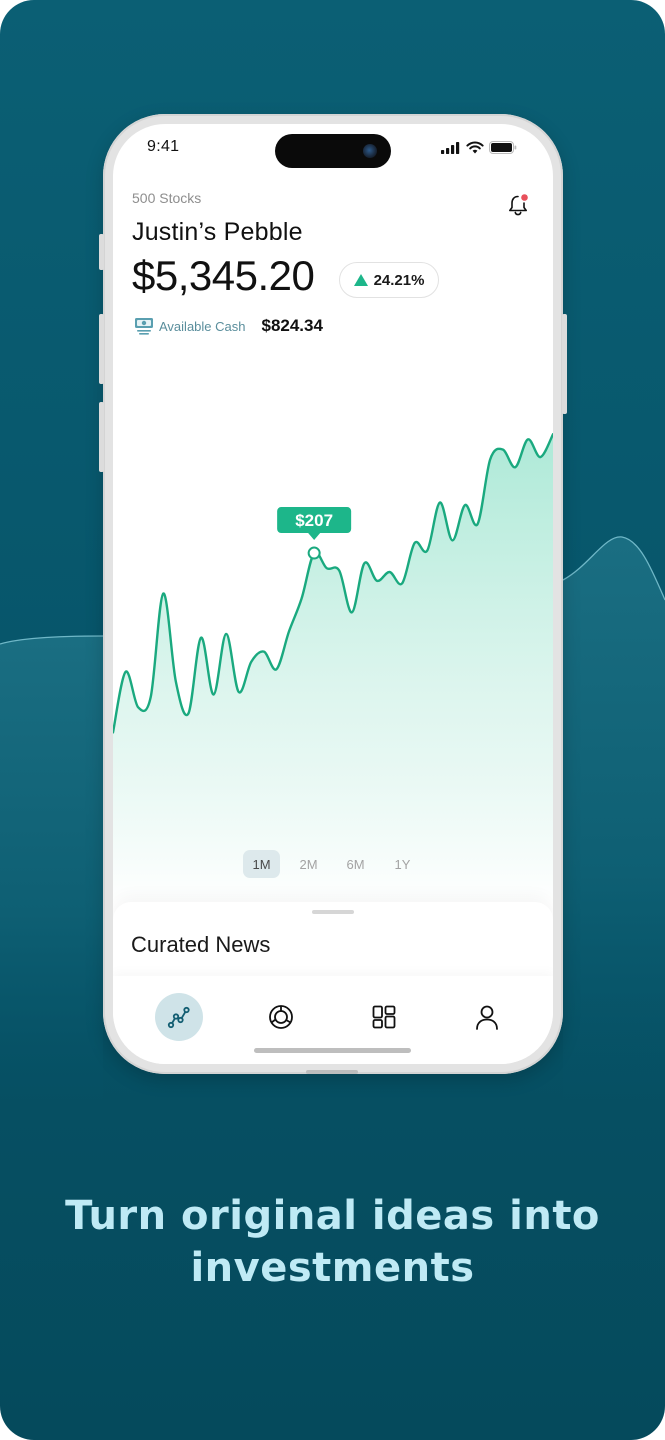 This screenshot has height=1440, width=665. I want to click on tab-profile, so click(487, 1017).